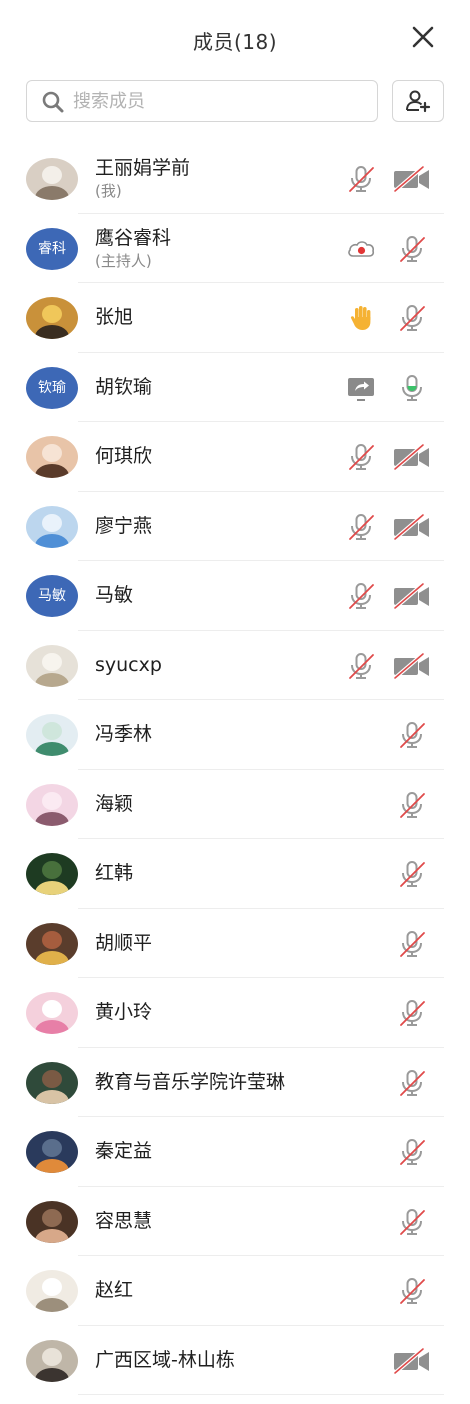  What do you see at coordinates (133, 237) in the screenshot?
I see `member-name: 鹰谷睿科` at bounding box center [133, 237].